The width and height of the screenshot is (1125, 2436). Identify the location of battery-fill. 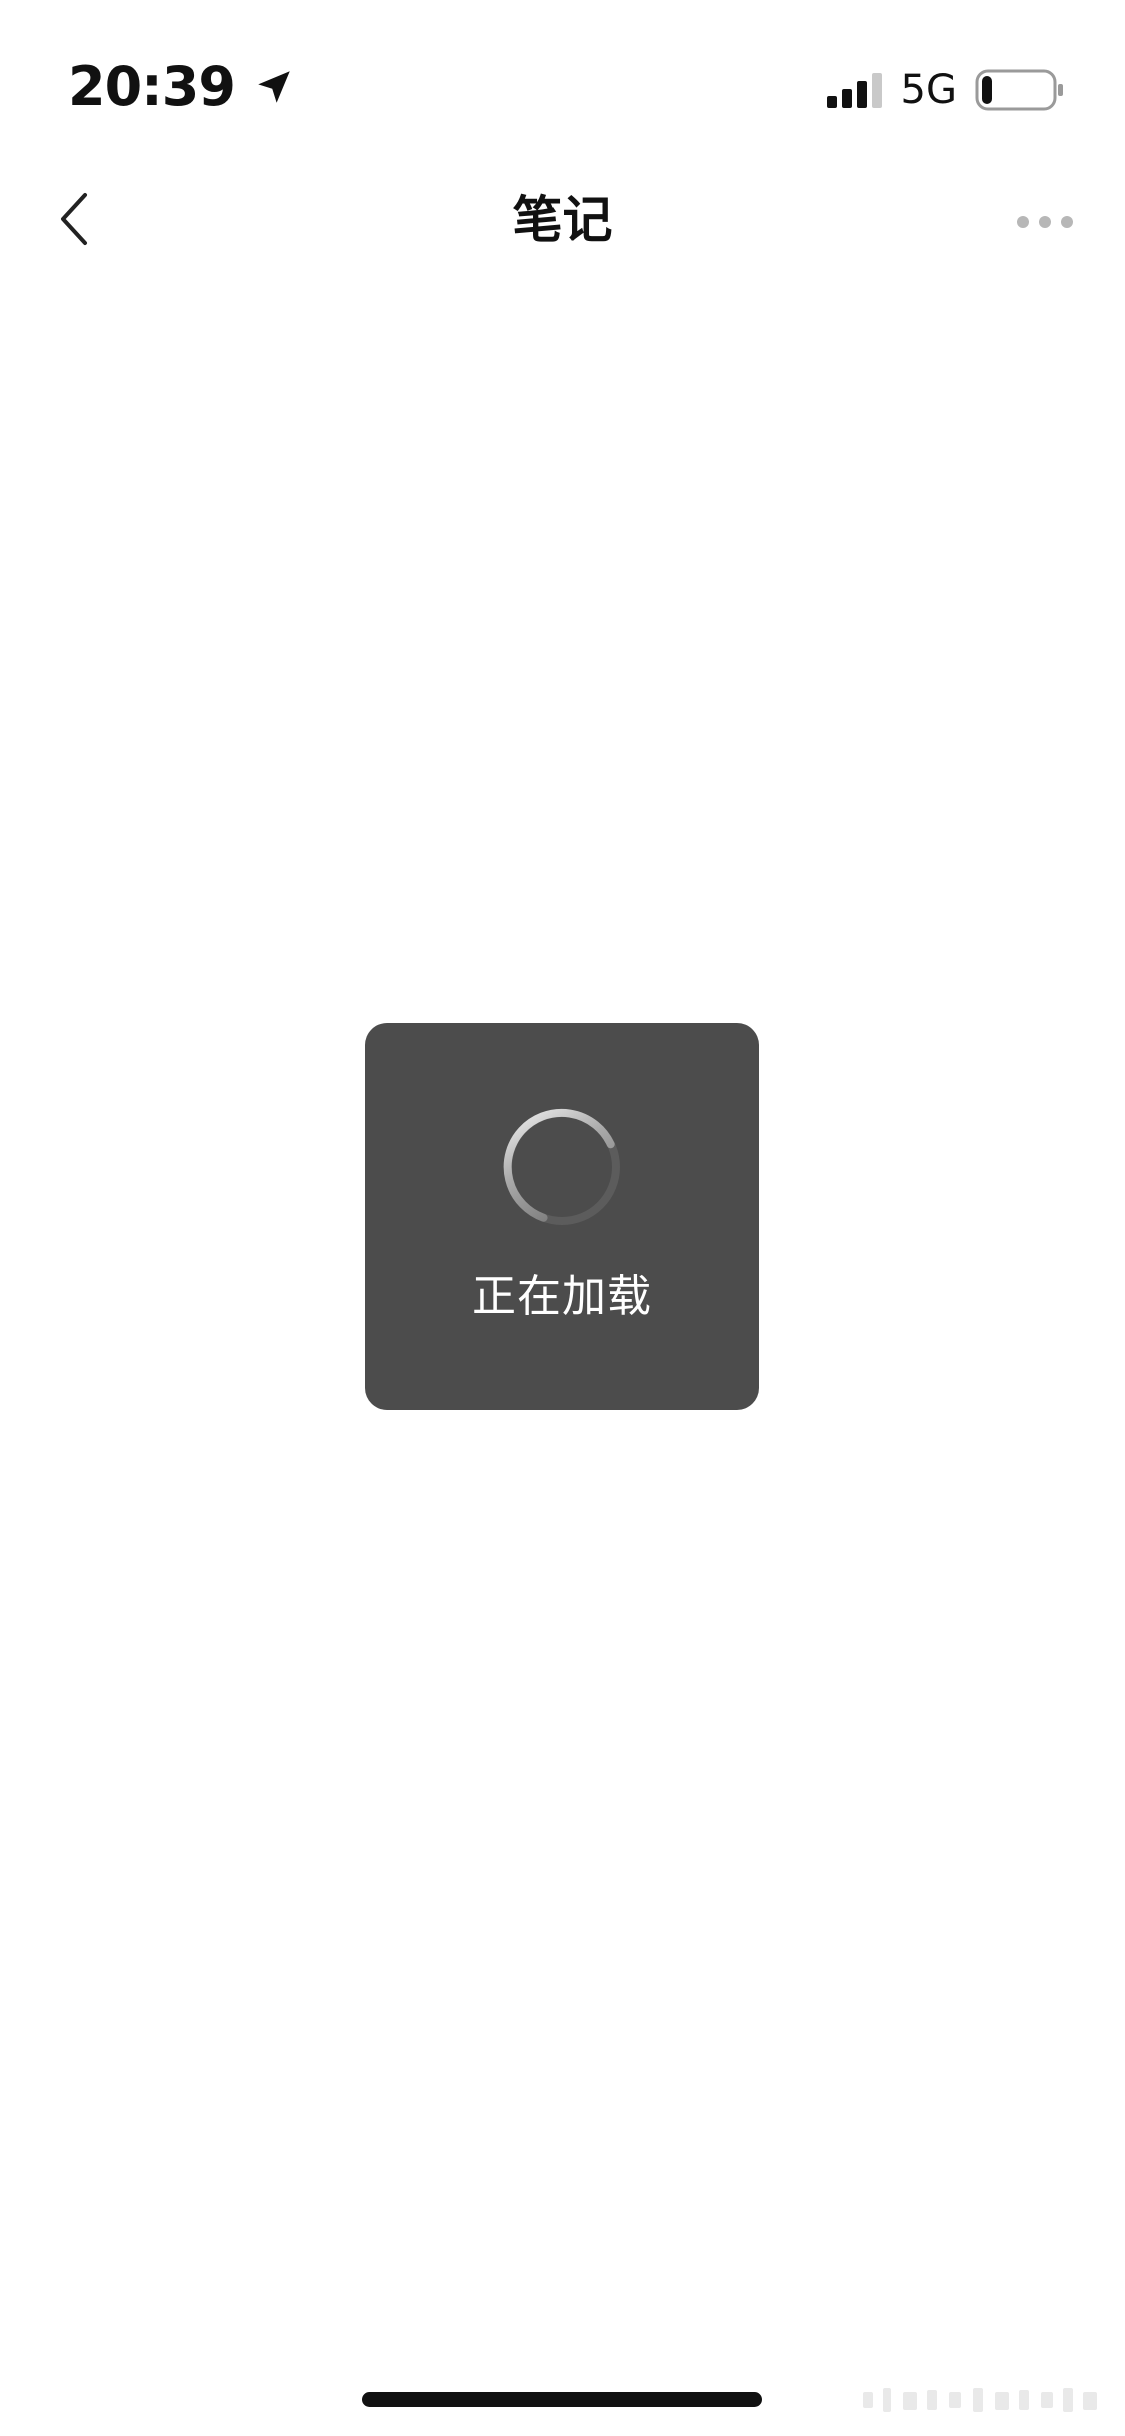
(987, 90).